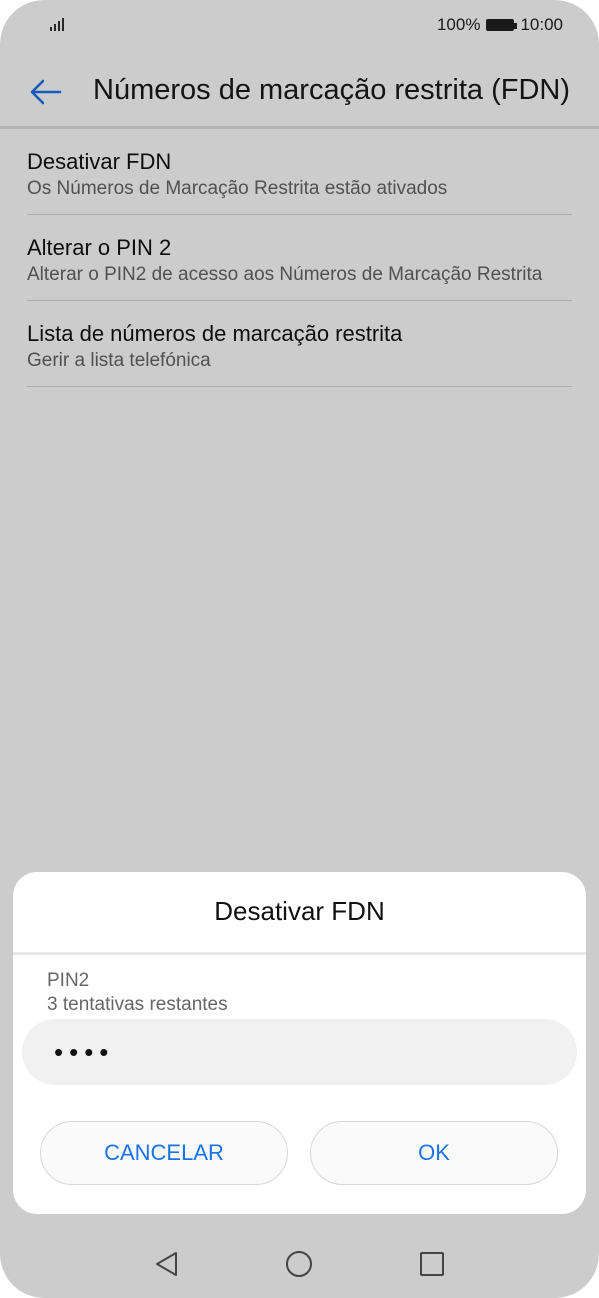  Describe the element at coordinates (434, 1153) in the screenshot. I see `ok-button: OK` at that location.